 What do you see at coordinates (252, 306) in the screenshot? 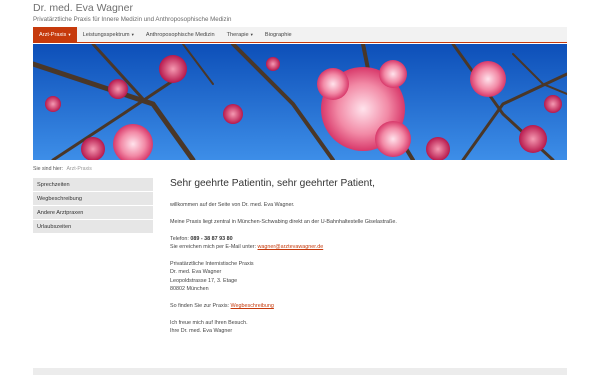
I see `directions-link: Wegbeschreibung` at bounding box center [252, 306].